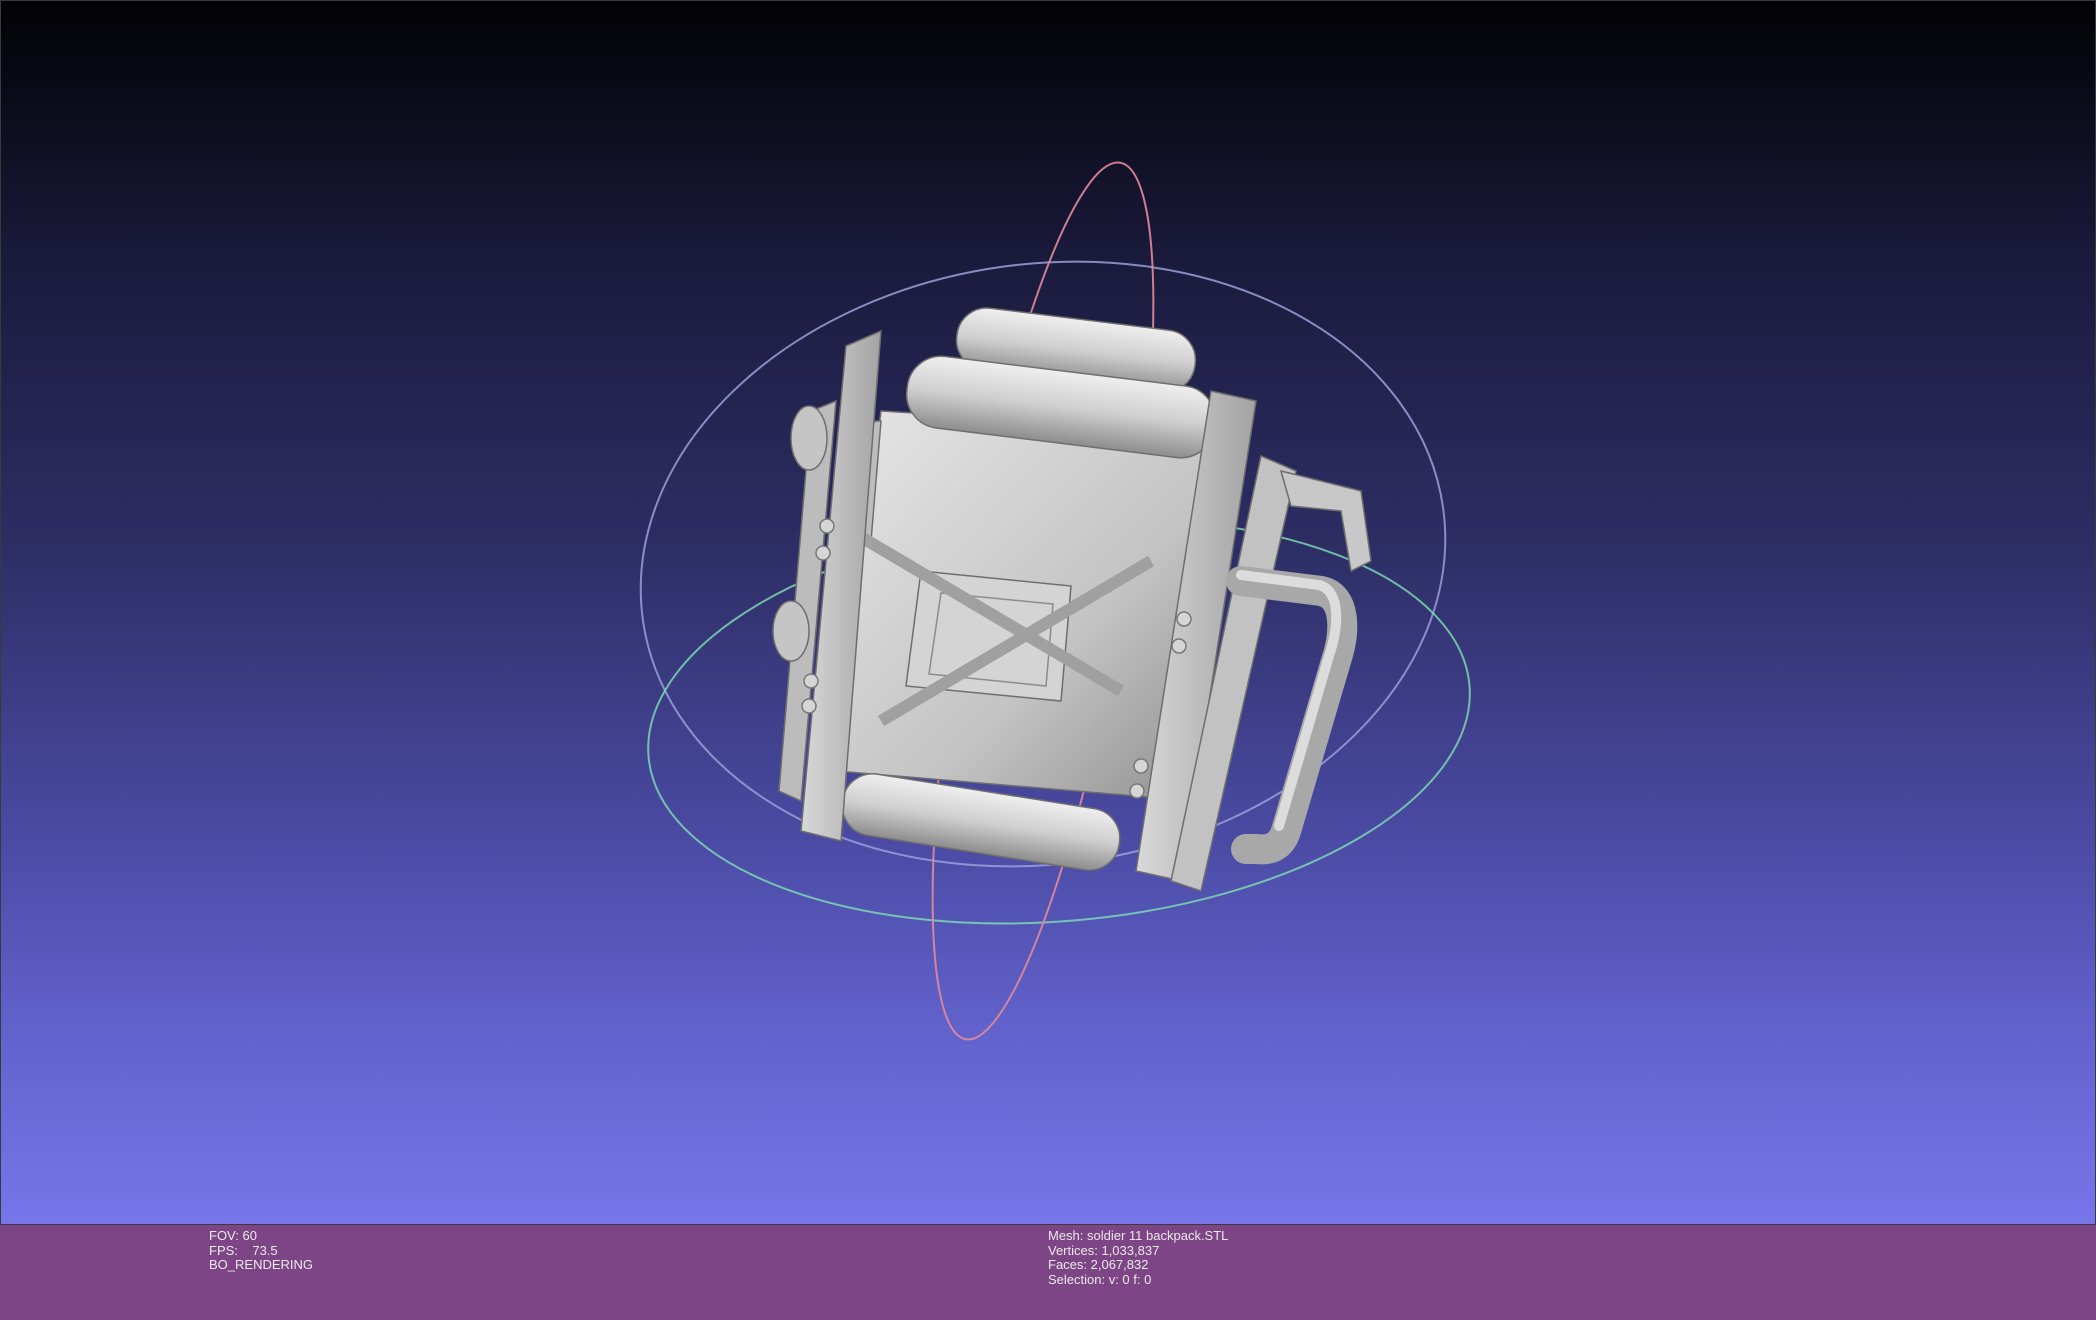  I want to click on mesh-name: Mesh: soldier 11 backpack.STL, so click(1138, 1235).